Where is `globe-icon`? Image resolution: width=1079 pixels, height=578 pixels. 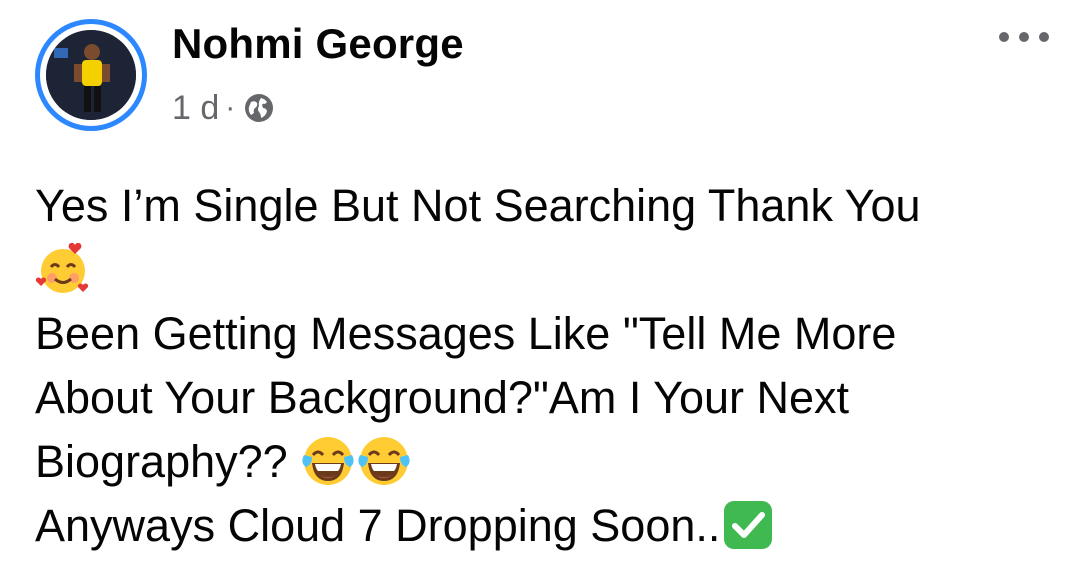 globe-icon is located at coordinates (259, 108).